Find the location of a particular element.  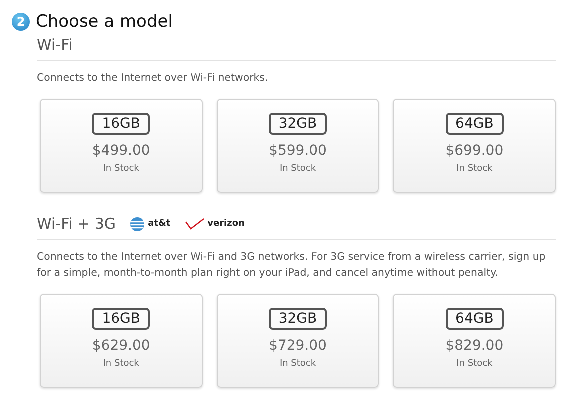

price: $729.00 is located at coordinates (298, 346).